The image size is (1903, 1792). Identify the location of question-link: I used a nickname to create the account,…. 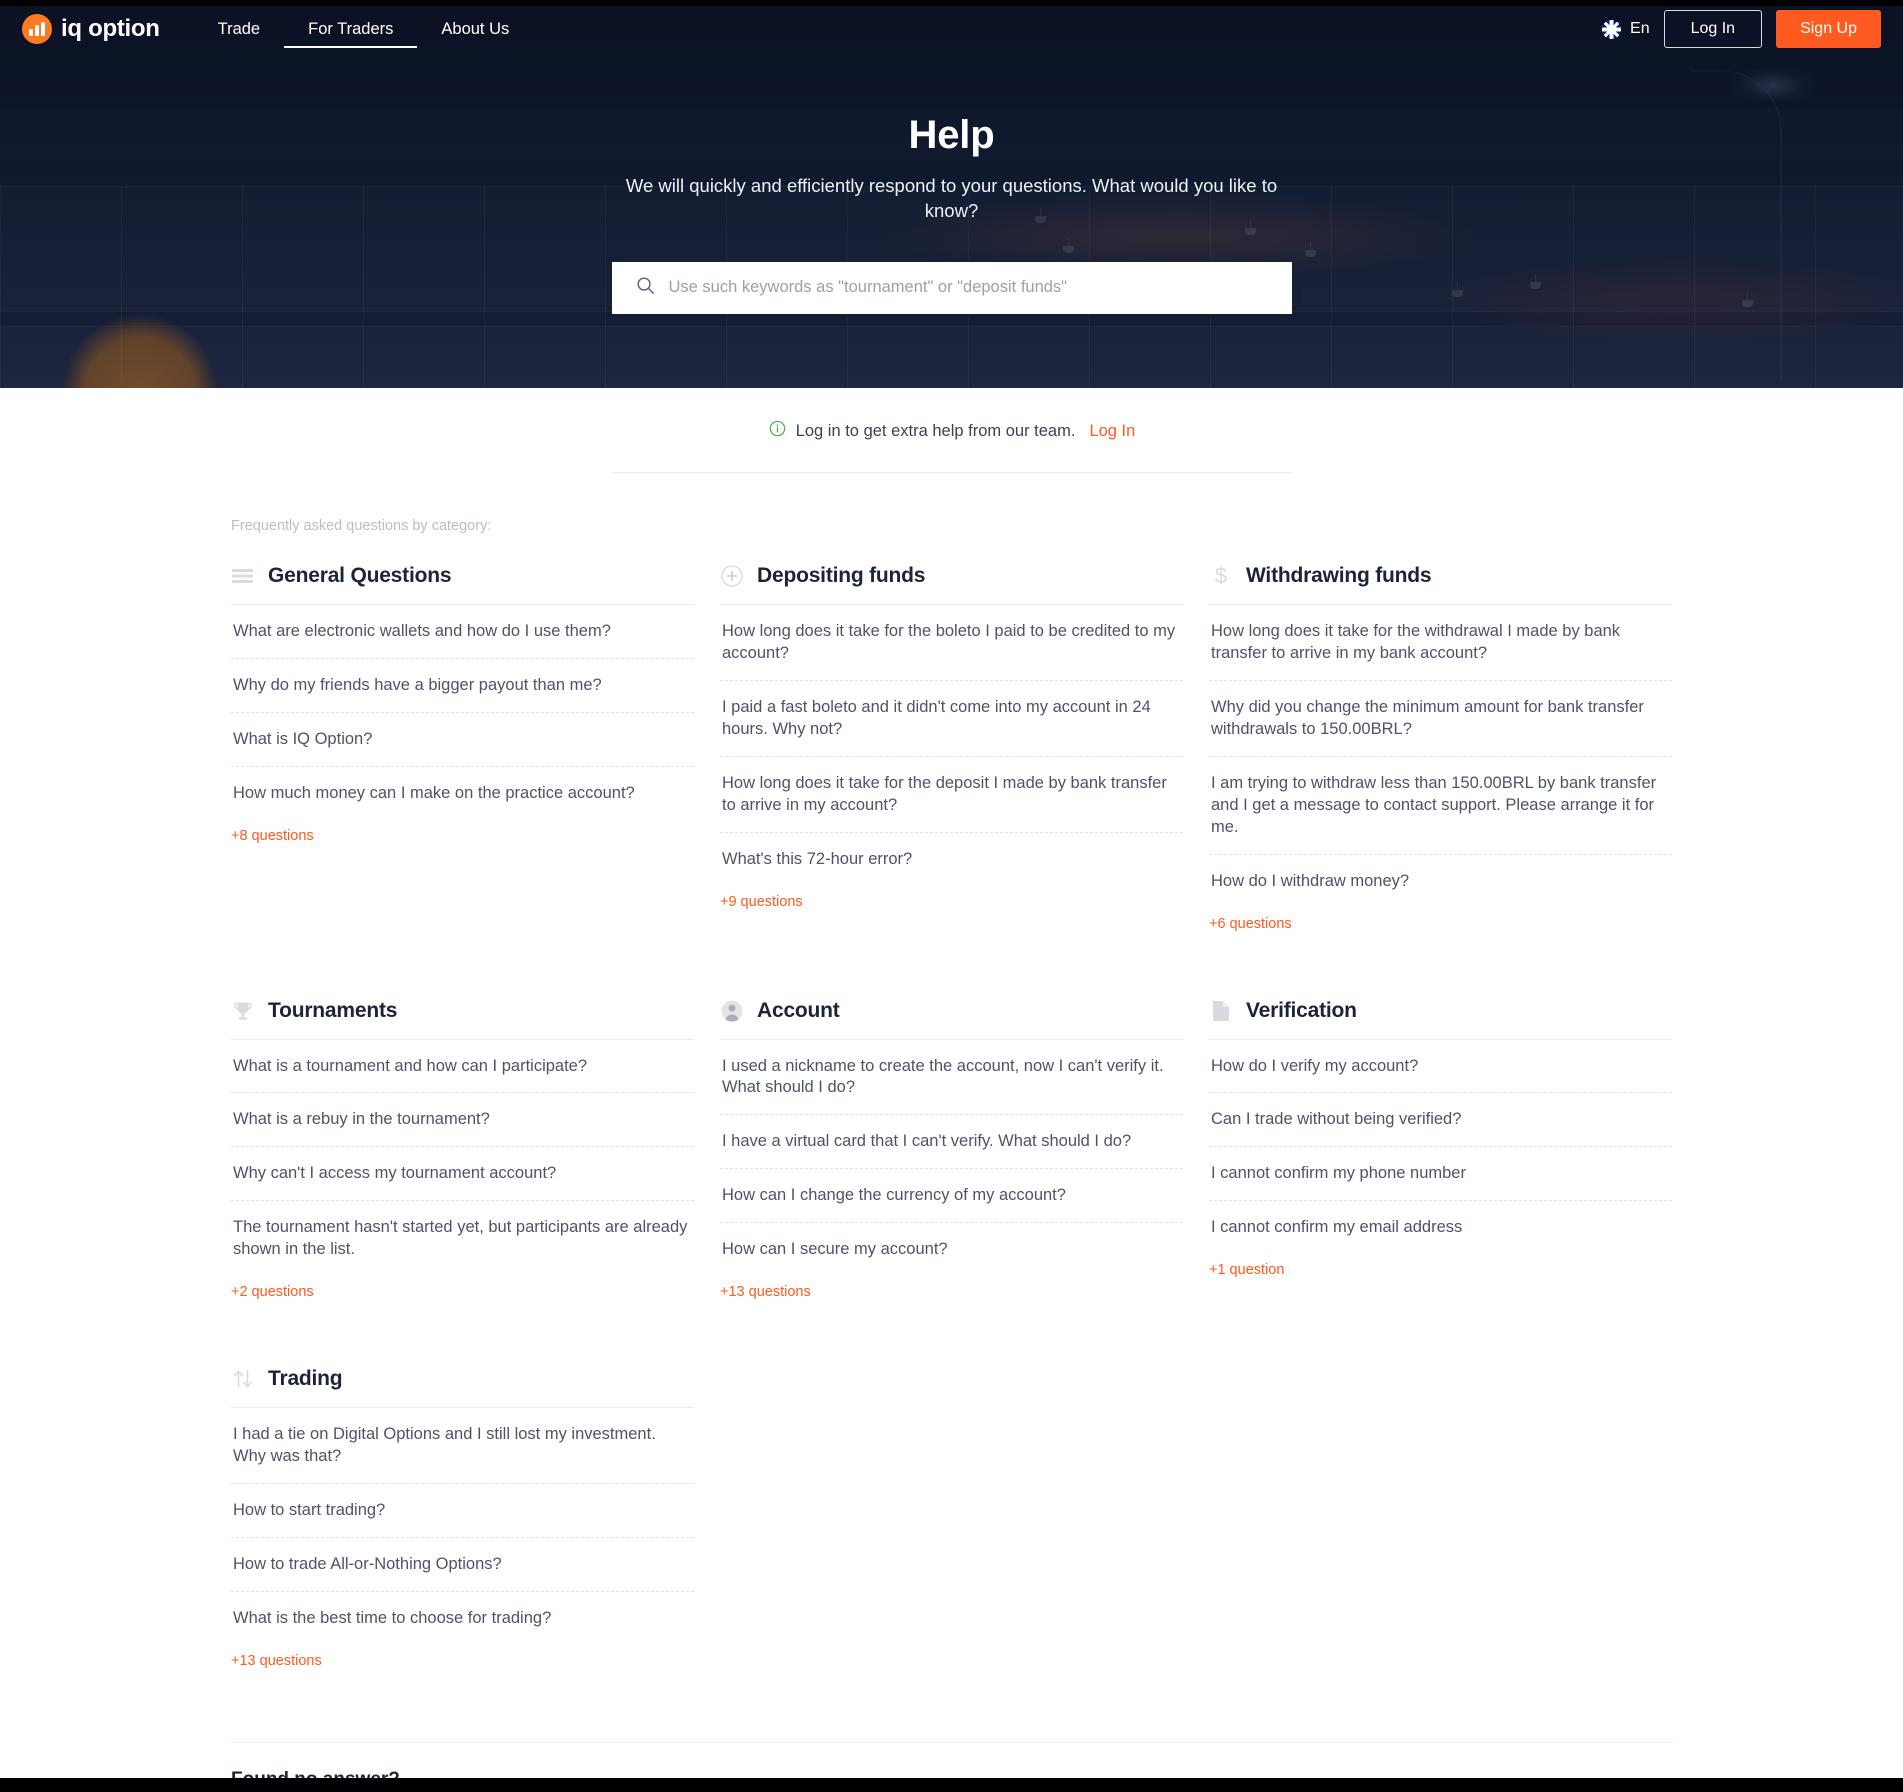
(951, 1077).